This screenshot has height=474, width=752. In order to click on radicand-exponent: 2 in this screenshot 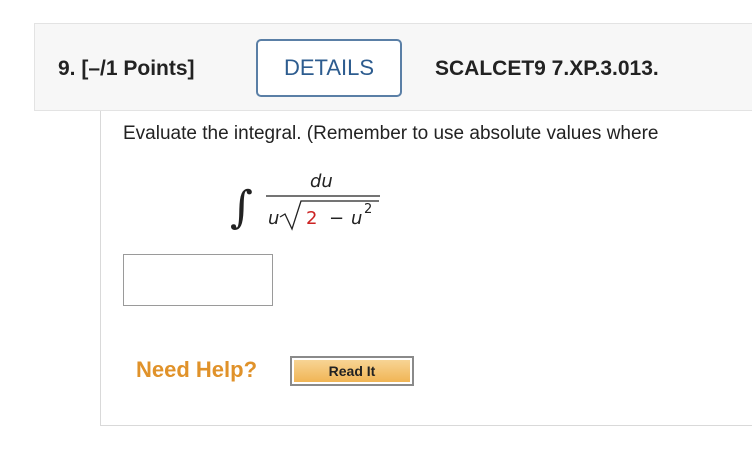, I will do `click(368, 209)`.